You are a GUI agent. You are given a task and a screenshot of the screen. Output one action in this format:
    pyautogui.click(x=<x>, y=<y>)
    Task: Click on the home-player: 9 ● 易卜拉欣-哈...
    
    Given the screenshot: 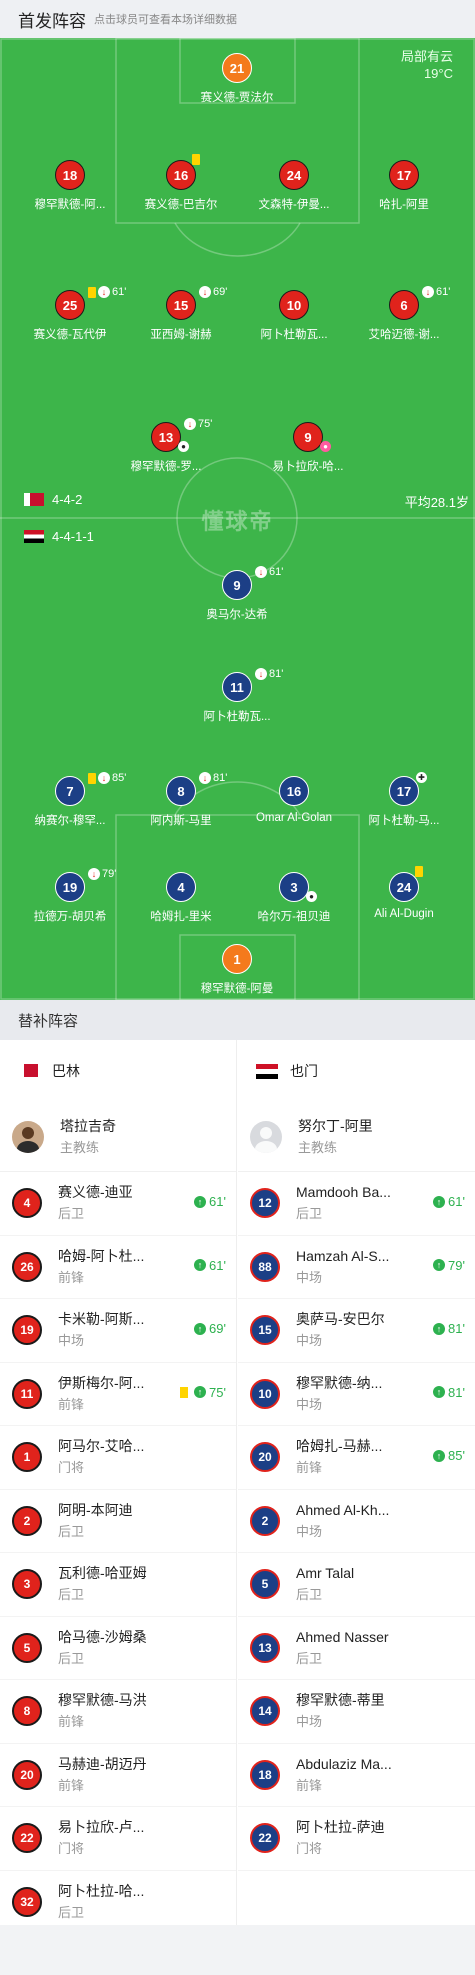 What is the action you would take?
    pyautogui.click(x=308, y=448)
    